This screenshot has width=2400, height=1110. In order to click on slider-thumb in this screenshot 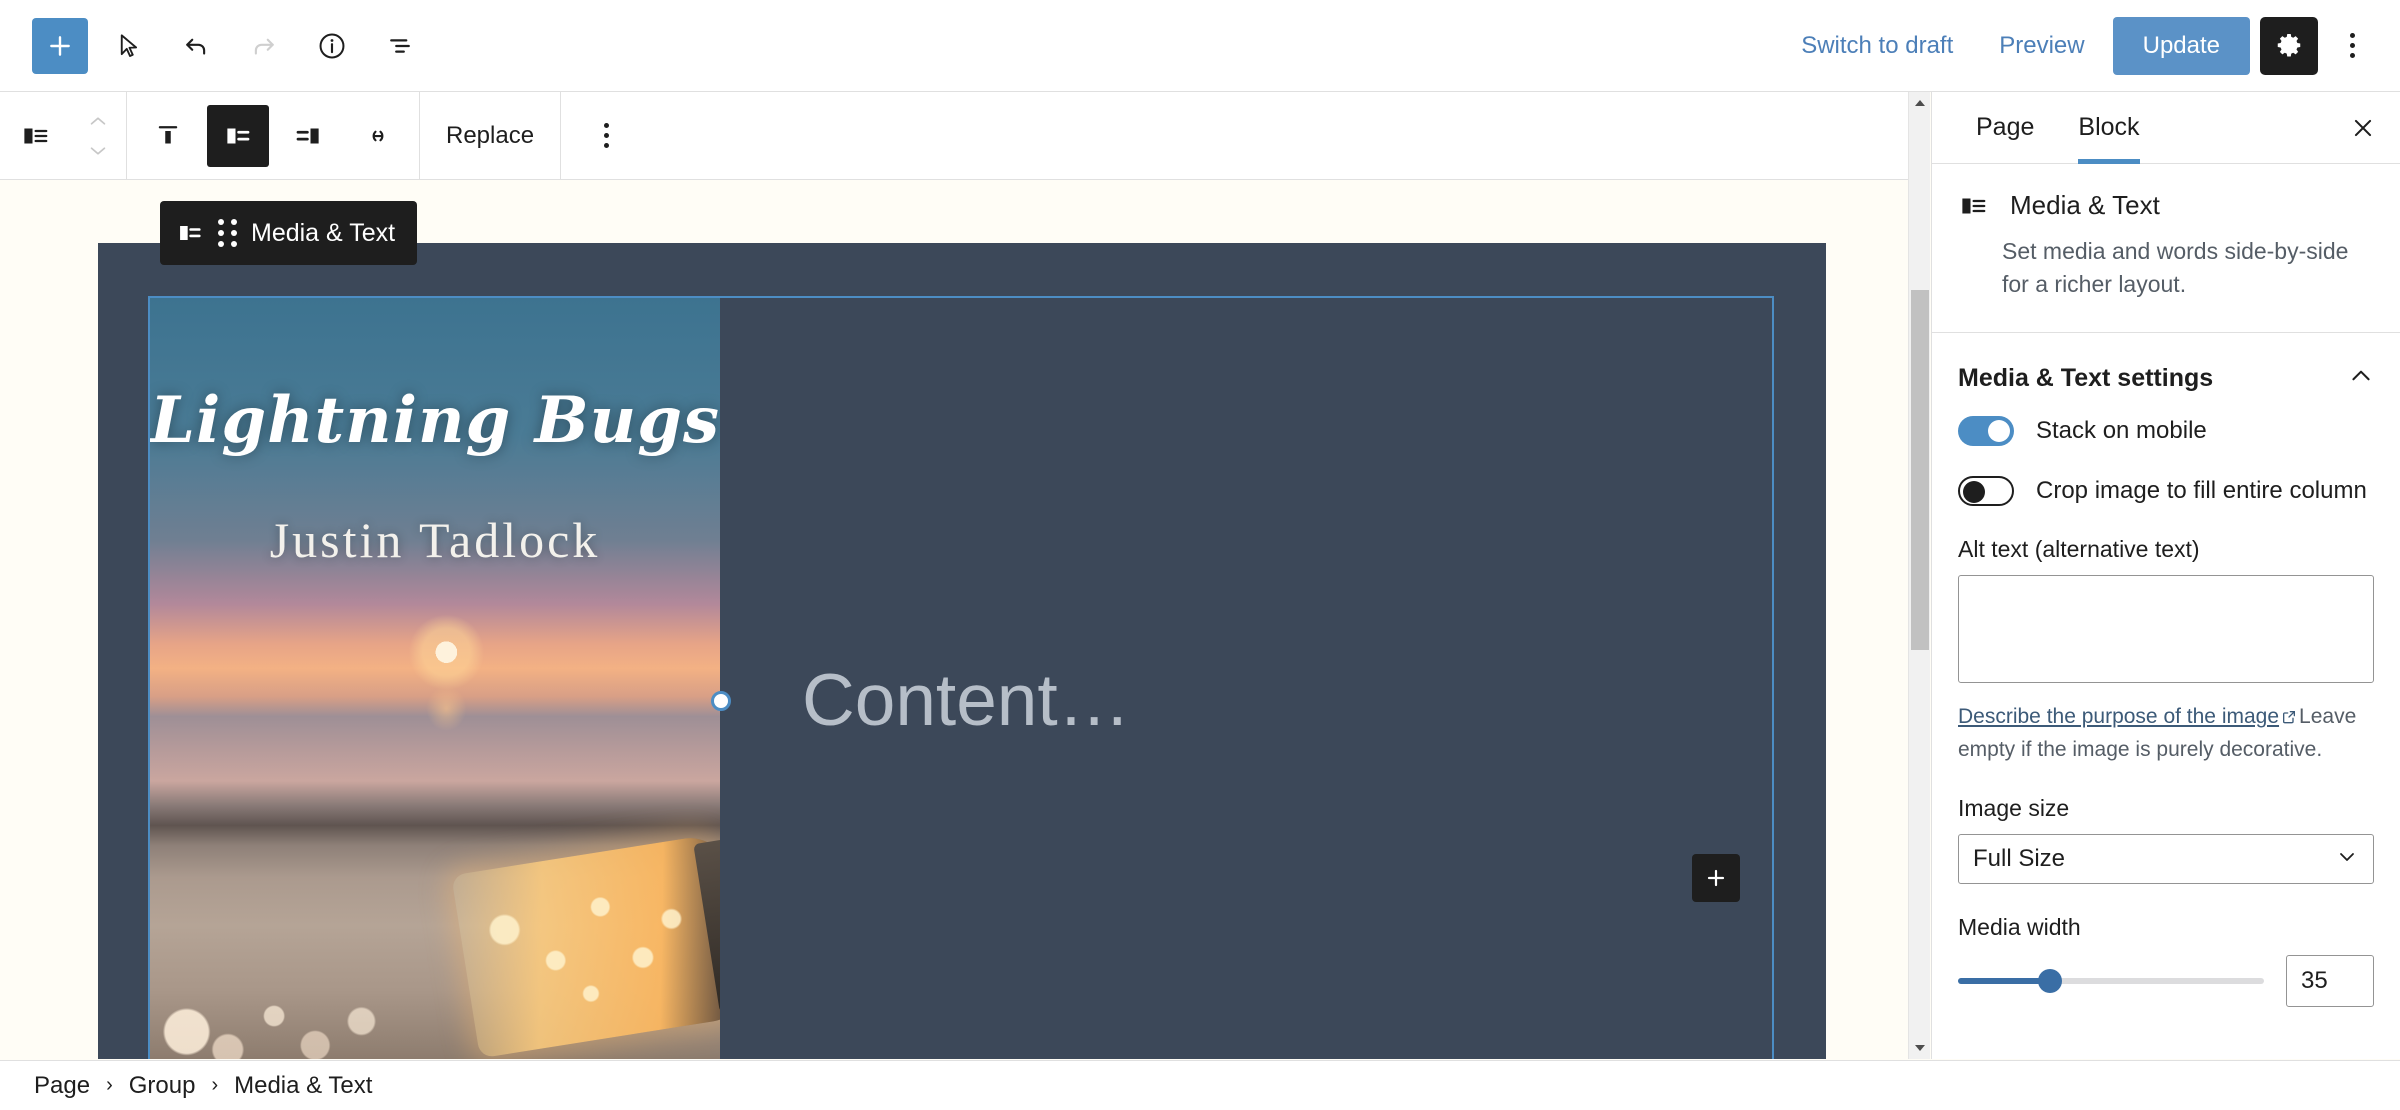, I will do `click(2049, 981)`.